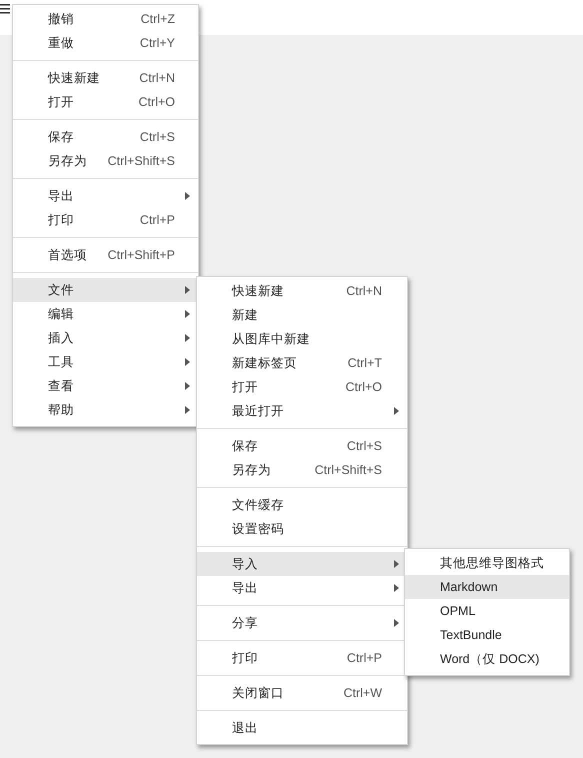  What do you see at coordinates (302, 728) in the screenshot?
I see `menu-item: 退出` at bounding box center [302, 728].